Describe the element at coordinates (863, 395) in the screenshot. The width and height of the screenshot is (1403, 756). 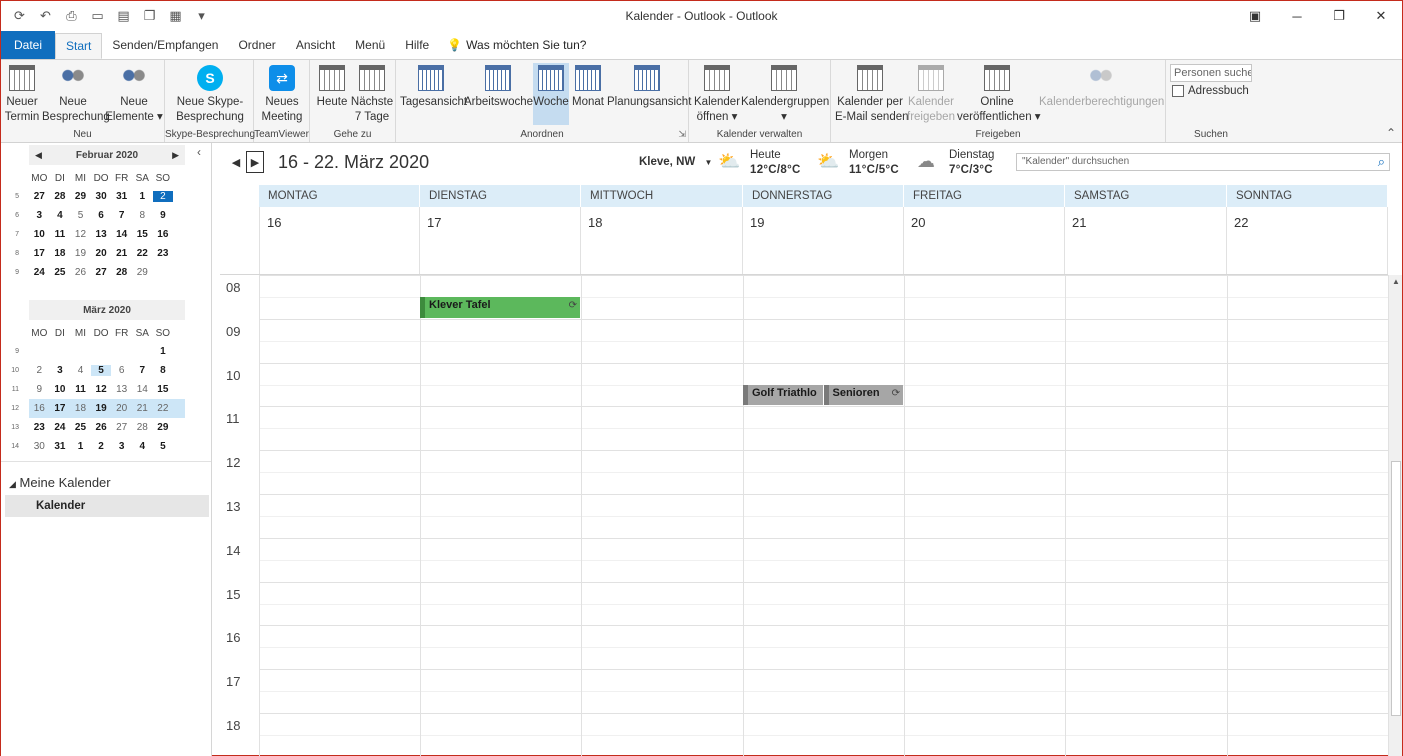
I see `calendar-event: Senioren ⟳` at that location.